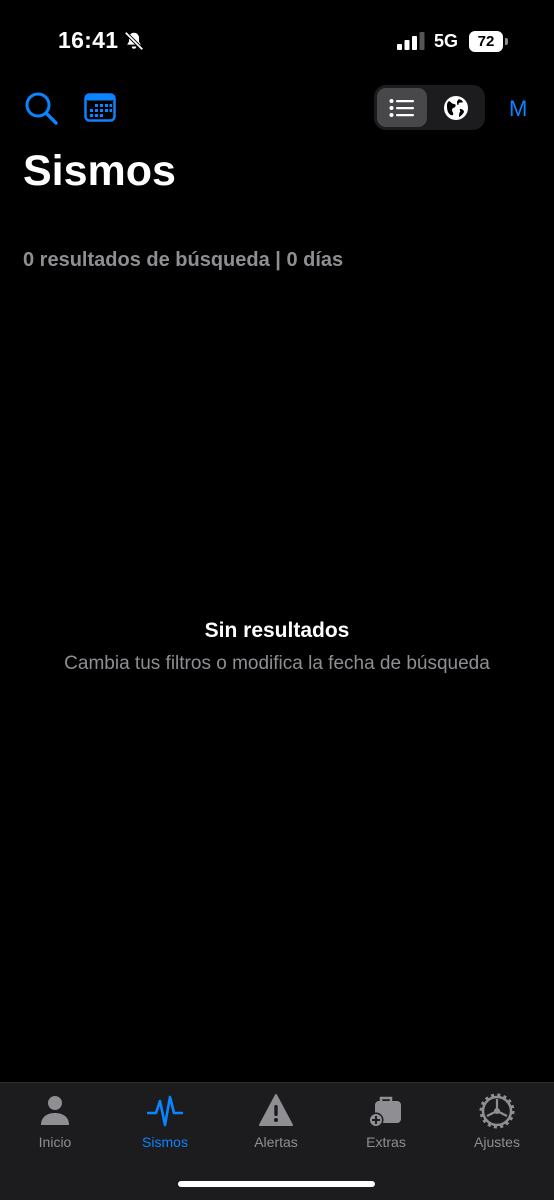  I want to click on tab-extras: Extras, so click(386, 1123).